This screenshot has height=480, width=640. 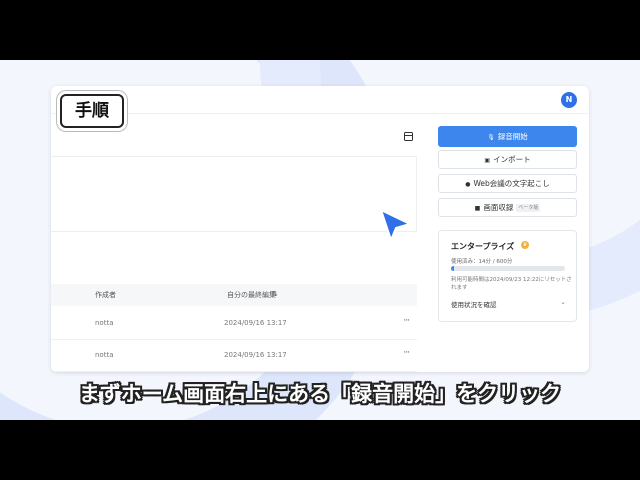 What do you see at coordinates (452, 268) in the screenshot?
I see `usage-progress-fill` at bounding box center [452, 268].